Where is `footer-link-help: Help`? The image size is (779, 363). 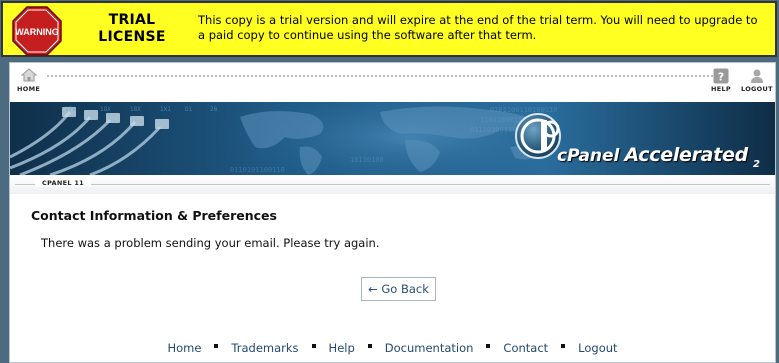 footer-link-help: Help is located at coordinates (342, 348).